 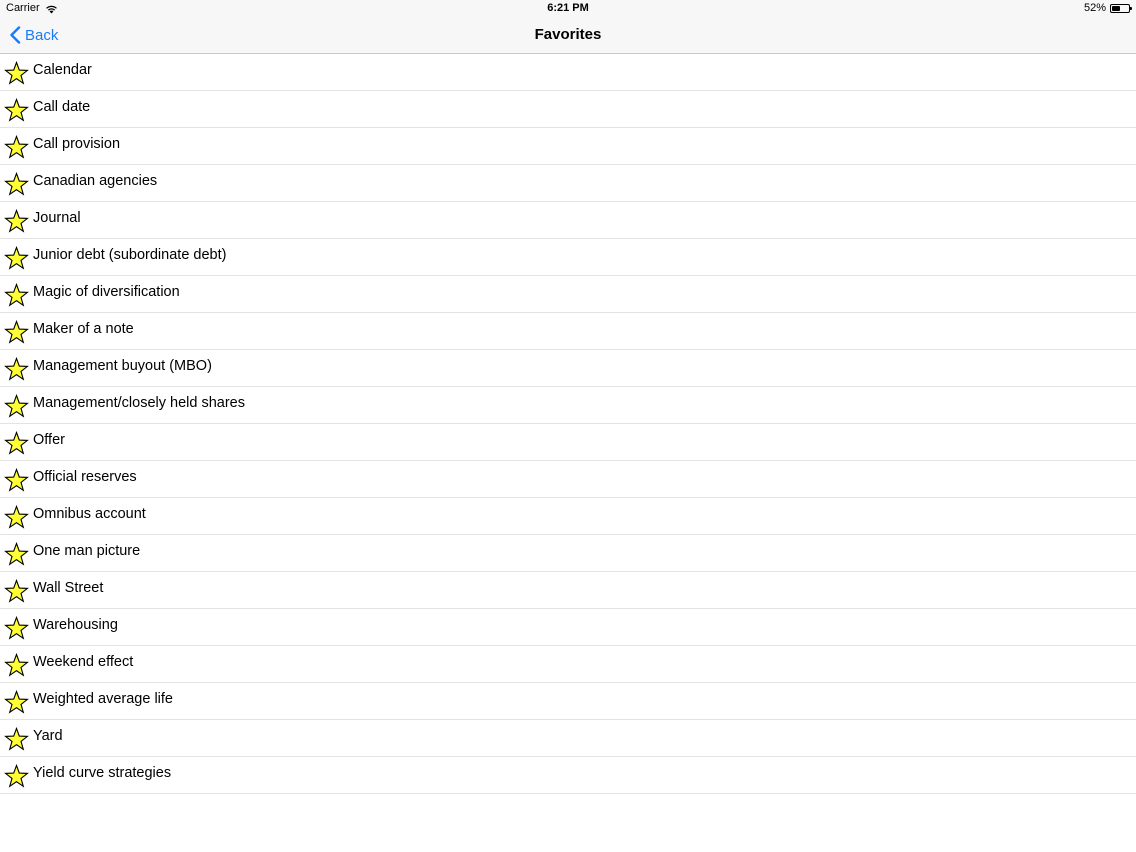 What do you see at coordinates (87, 551) in the screenshot?
I see `list-item-label: One man picture` at bounding box center [87, 551].